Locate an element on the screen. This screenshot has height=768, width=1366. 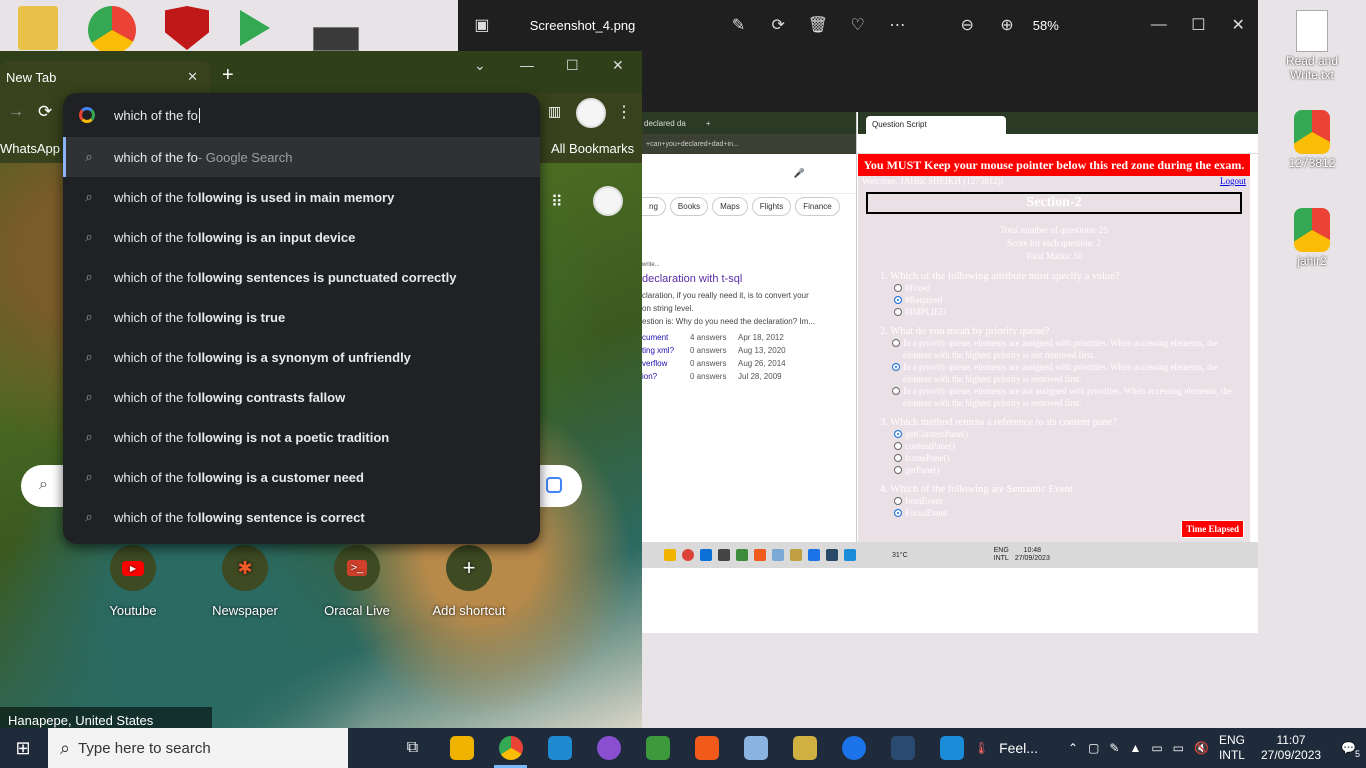
spreadsheet-icon is located at coordinates (657, 748).